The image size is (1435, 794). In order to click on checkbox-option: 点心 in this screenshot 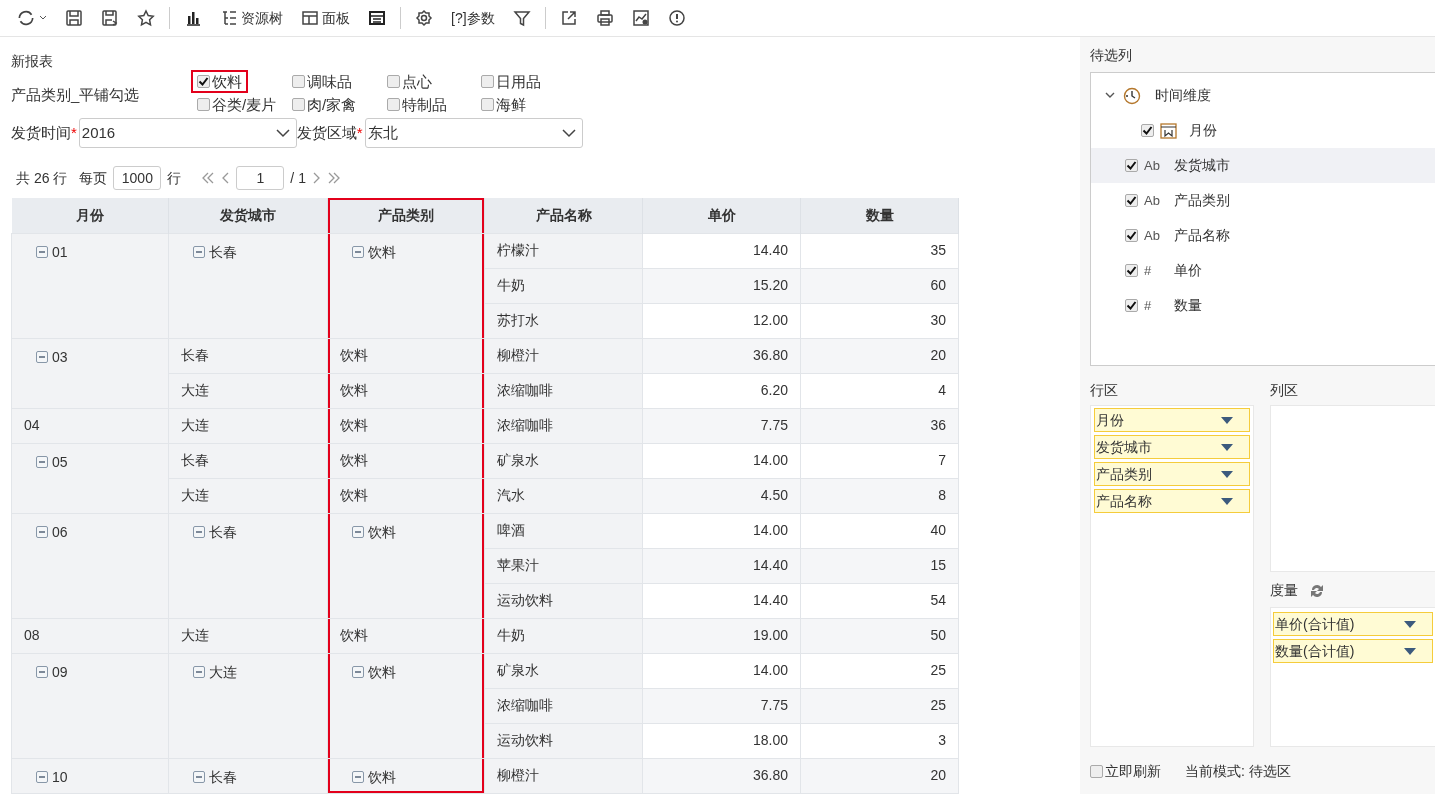, I will do `click(409, 81)`.